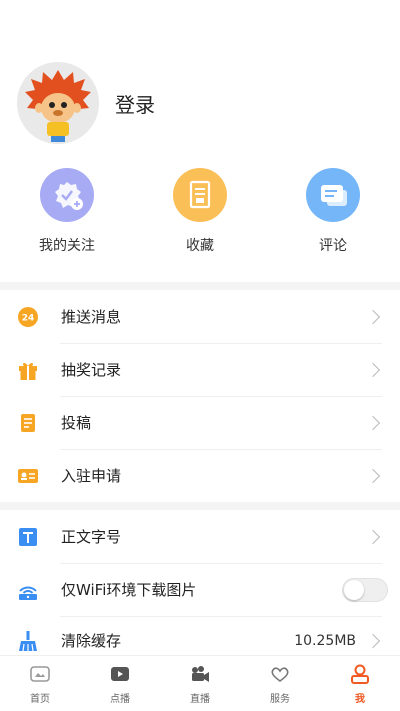 The height and width of the screenshot is (711, 400). Describe the element at coordinates (280, 674) in the screenshot. I see `heart-hand-icon` at that location.